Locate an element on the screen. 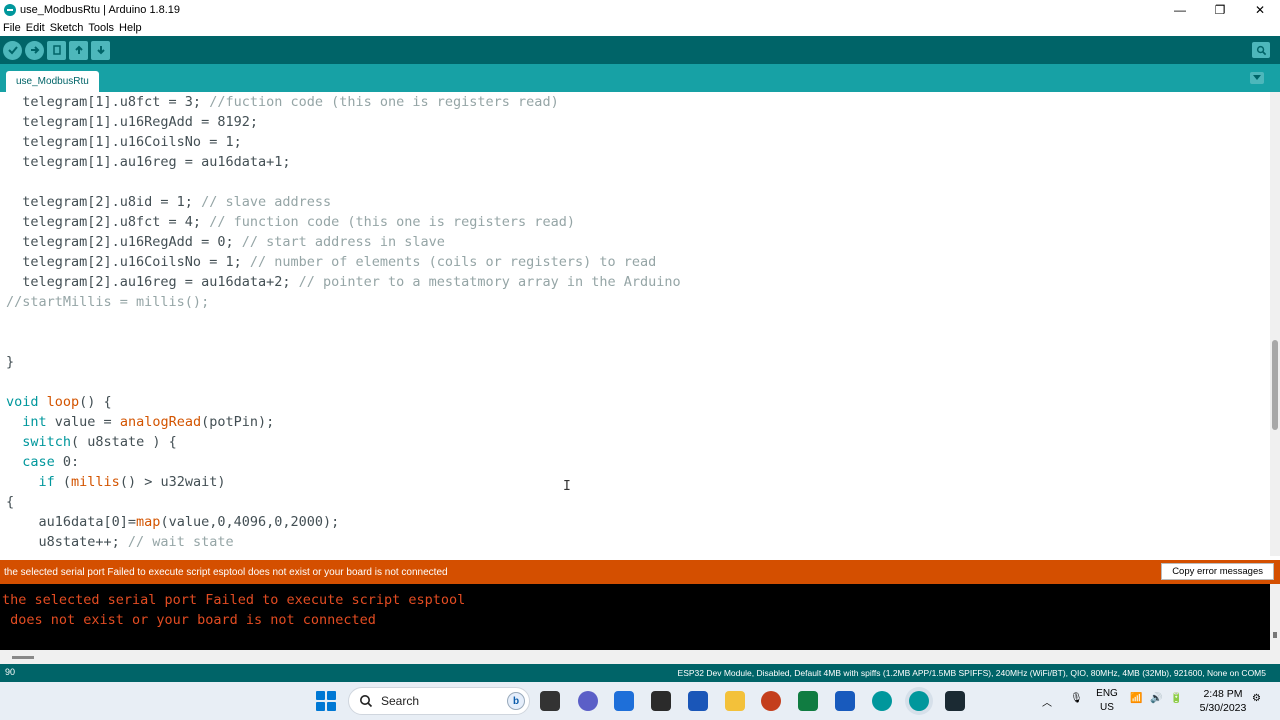 The width and height of the screenshot is (1280, 720). terminal-icon is located at coordinates (955, 701).